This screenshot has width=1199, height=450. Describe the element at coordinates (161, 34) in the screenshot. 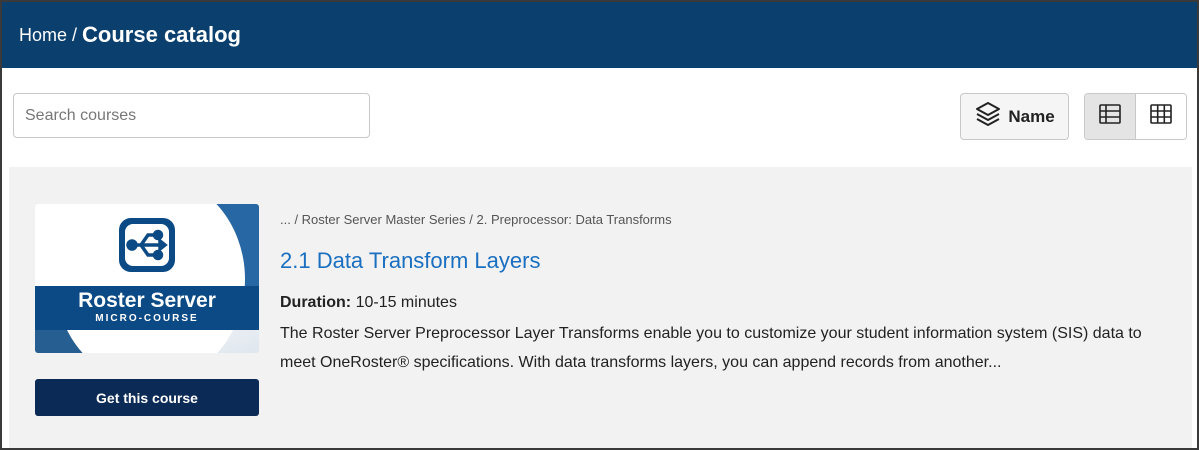

I see `page-title: Course catalog` at that location.